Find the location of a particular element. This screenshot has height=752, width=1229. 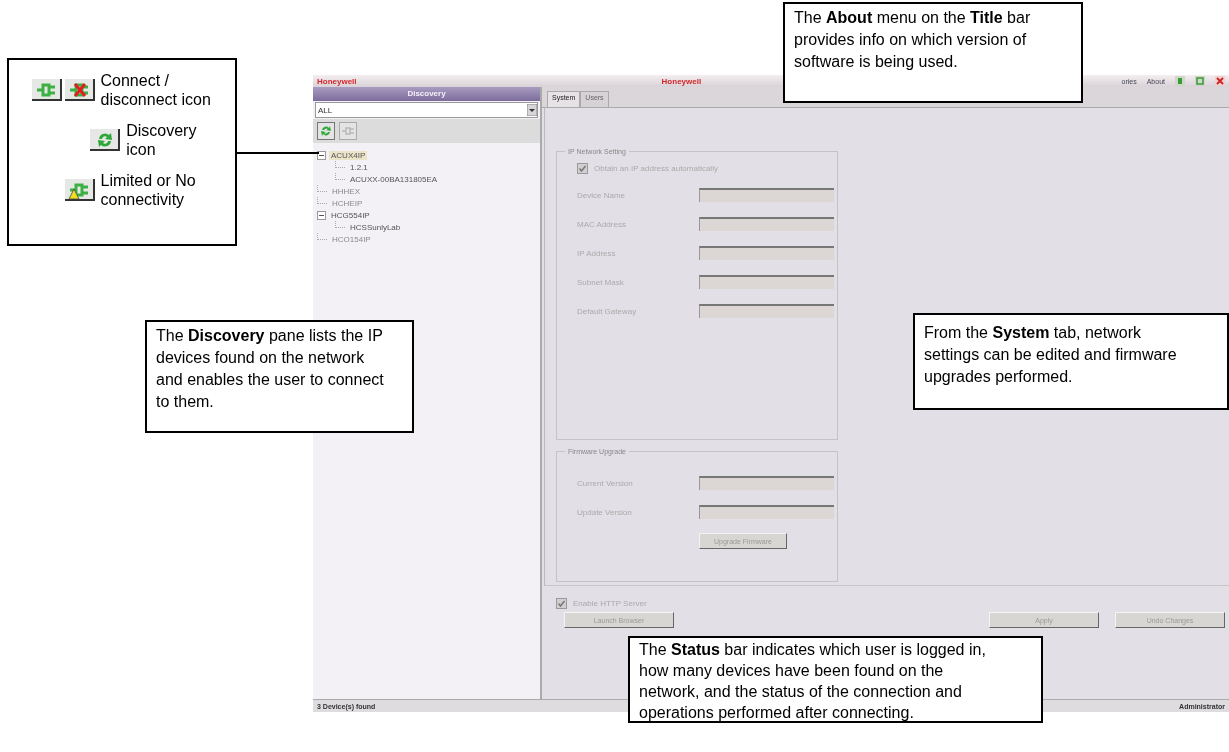

callout-text: The Status bar indicates which user is logged in, how many devices have been found on the network, and the status of the connection and operations performed after connecting. is located at coordinates (835, 679).